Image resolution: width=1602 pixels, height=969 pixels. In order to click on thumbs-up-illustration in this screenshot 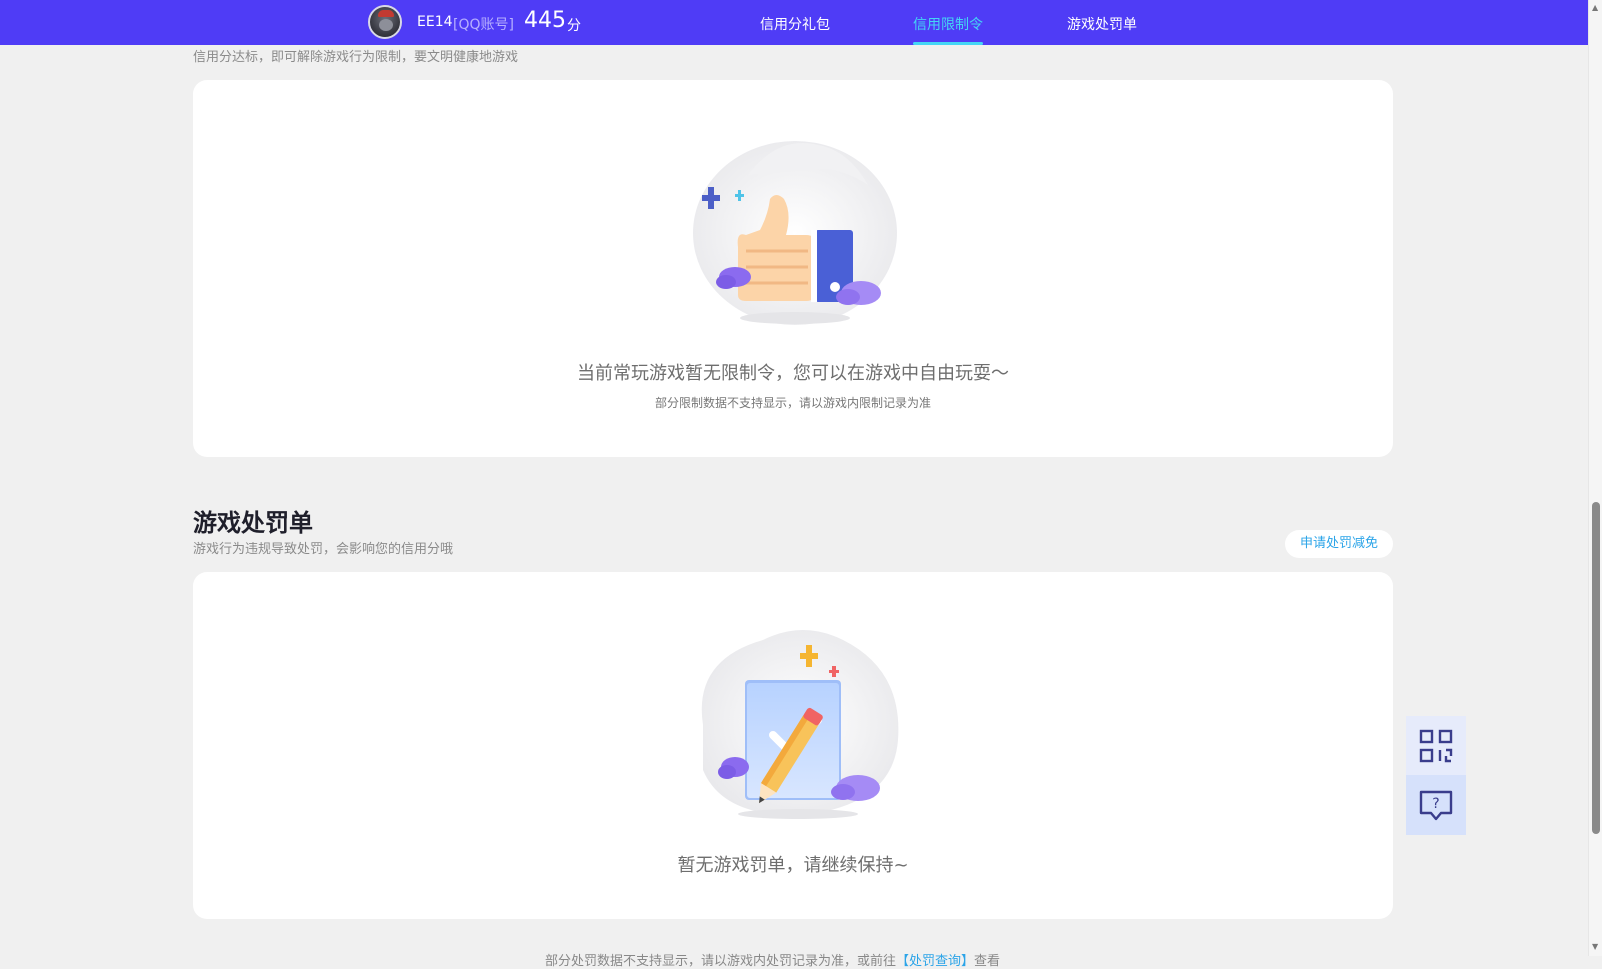, I will do `click(795, 233)`.